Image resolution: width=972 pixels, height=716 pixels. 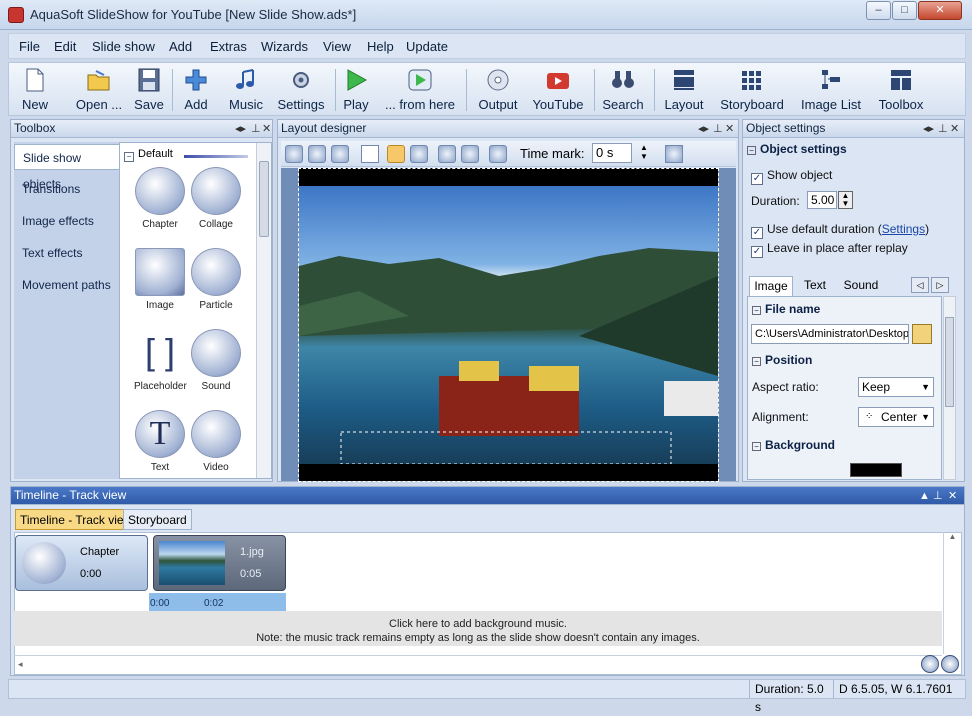 What do you see at coordinates (301, 90) in the screenshot?
I see `settings-button: Settings` at bounding box center [301, 90].